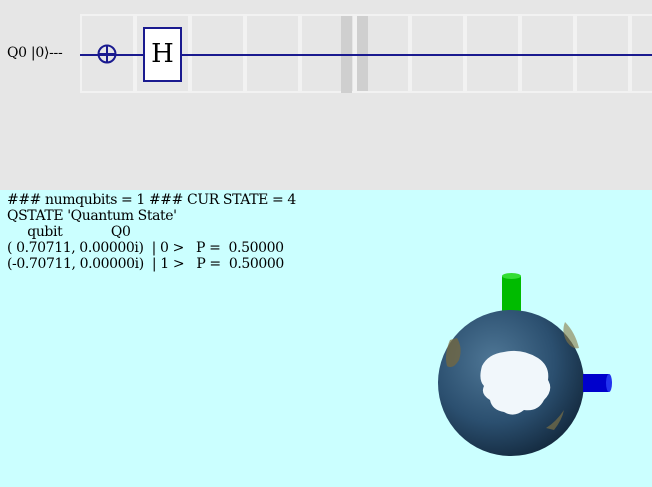 The width and height of the screenshot is (652, 487). Describe the element at coordinates (145, 264) in the screenshot. I see `state-row-1: (-0.70711, 0.00000i) | 1 > P = 0.50000` at that location.